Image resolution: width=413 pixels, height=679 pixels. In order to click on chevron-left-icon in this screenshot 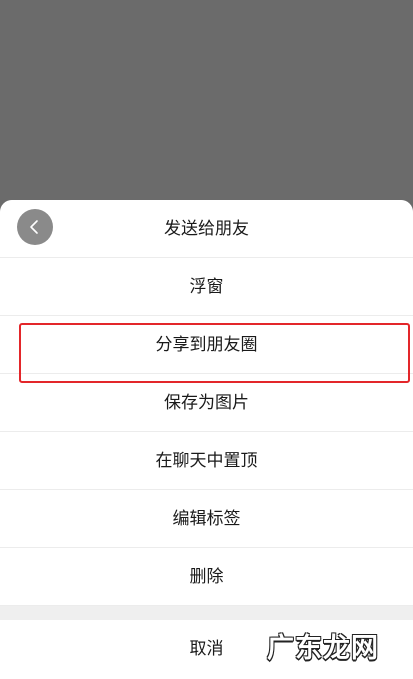, I will do `click(34, 227)`.